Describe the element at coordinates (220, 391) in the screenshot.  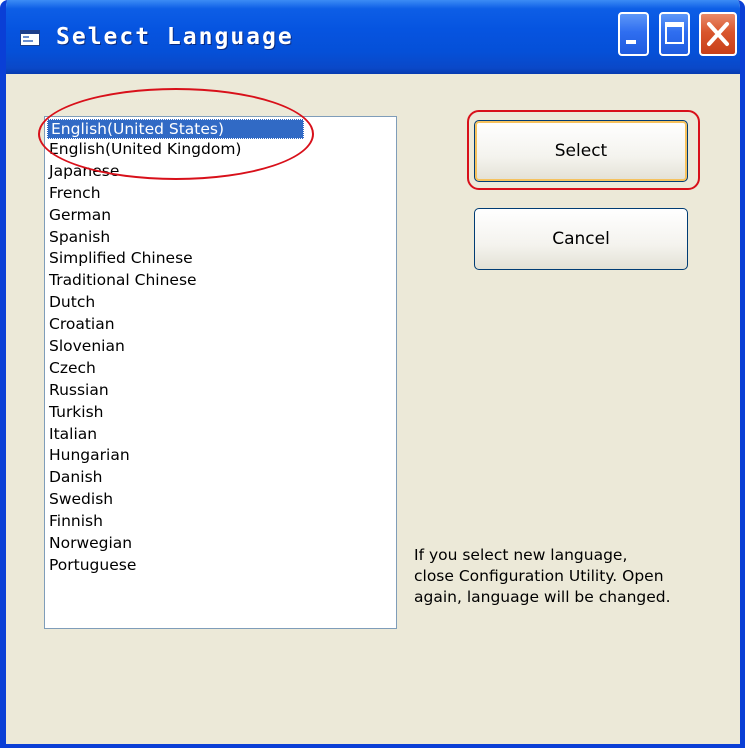
I see `language-option: Russian` at that location.